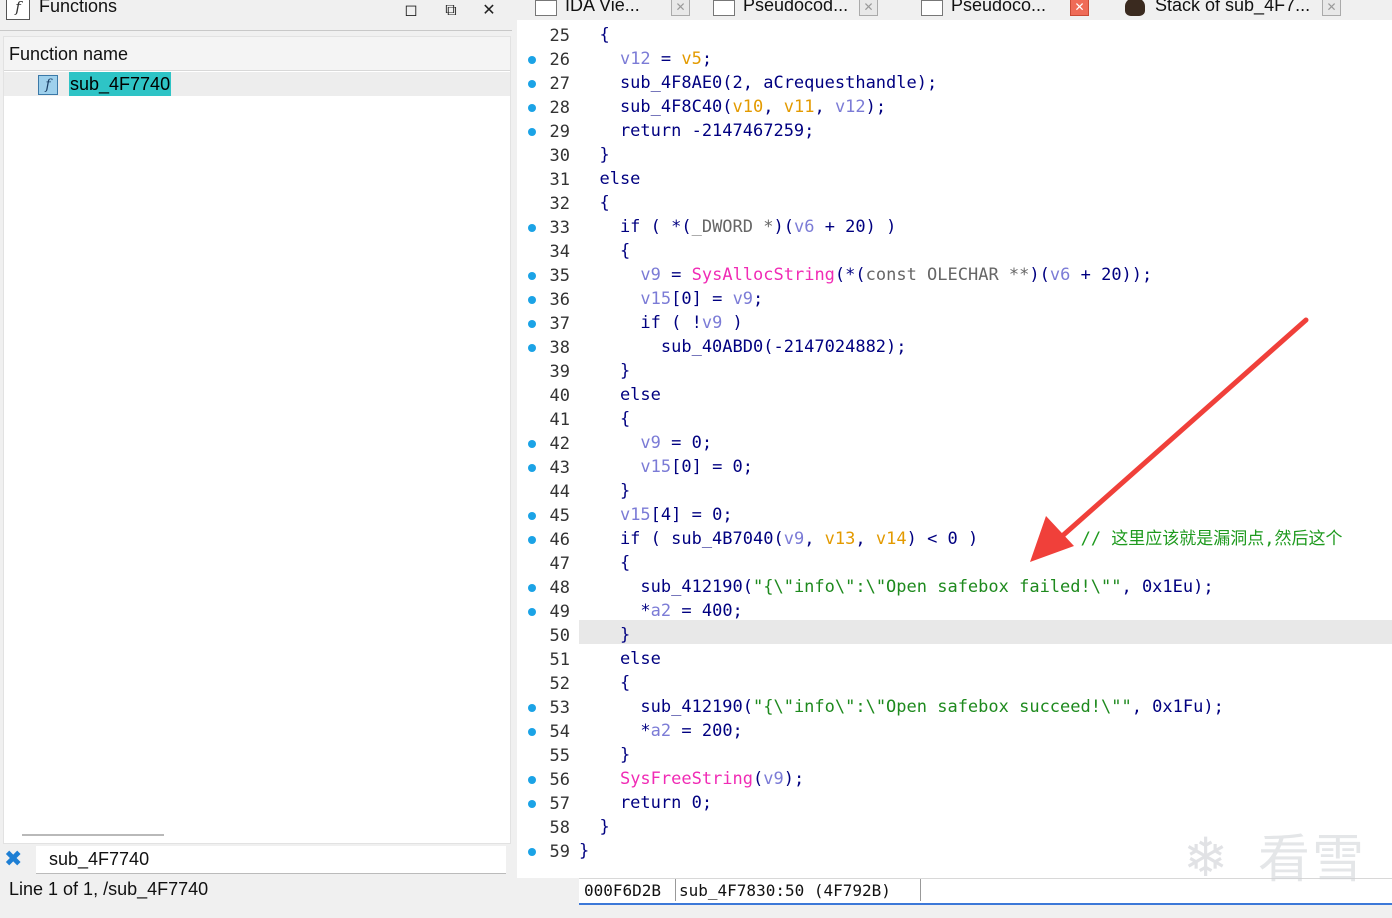  Describe the element at coordinates (548, 275) in the screenshot. I see `line-number: 35` at that location.